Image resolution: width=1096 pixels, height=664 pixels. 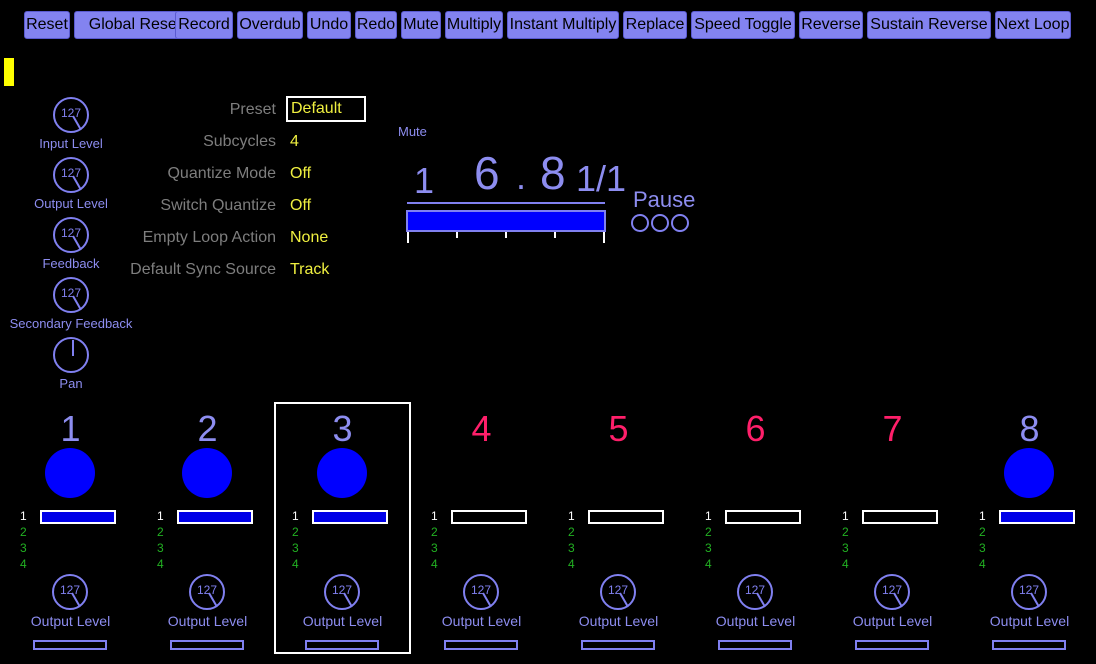 I want to click on progress-ticks, so click(x=506, y=238).